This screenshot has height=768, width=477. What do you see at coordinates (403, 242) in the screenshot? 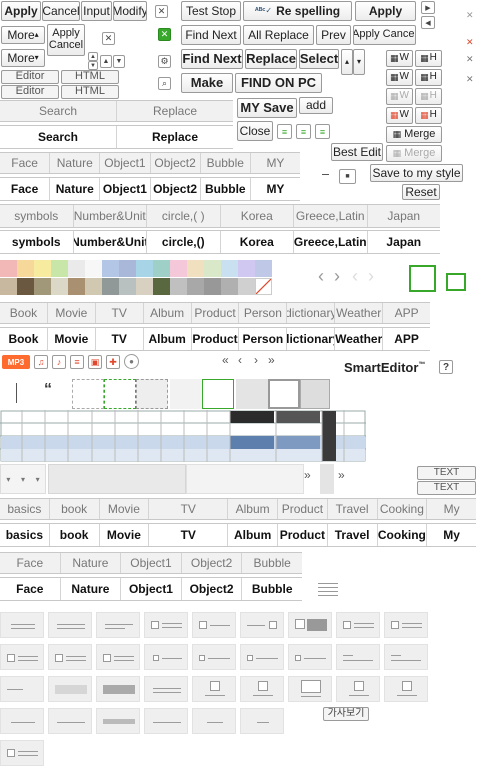
I see `tab-japan-active: Japan` at bounding box center [403, 242].